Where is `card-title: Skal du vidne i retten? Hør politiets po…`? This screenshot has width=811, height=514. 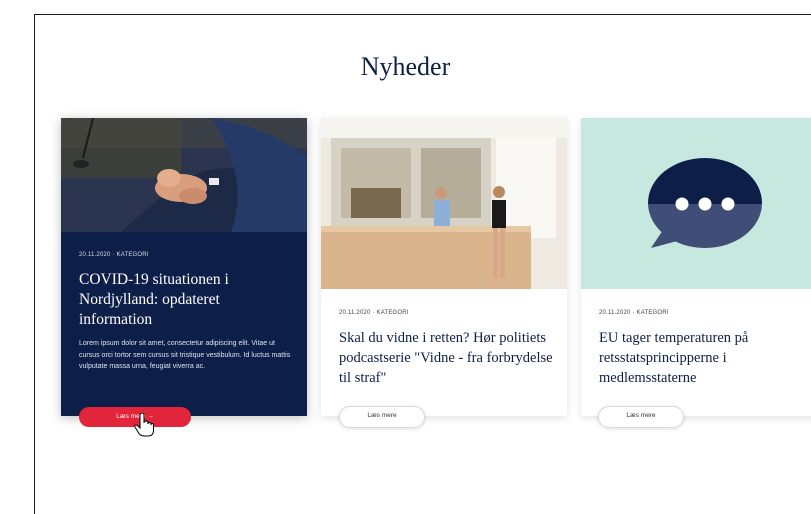 card-title: Skal du vidne i retten? Hør politiets po… is located at coordinates (446, 358).